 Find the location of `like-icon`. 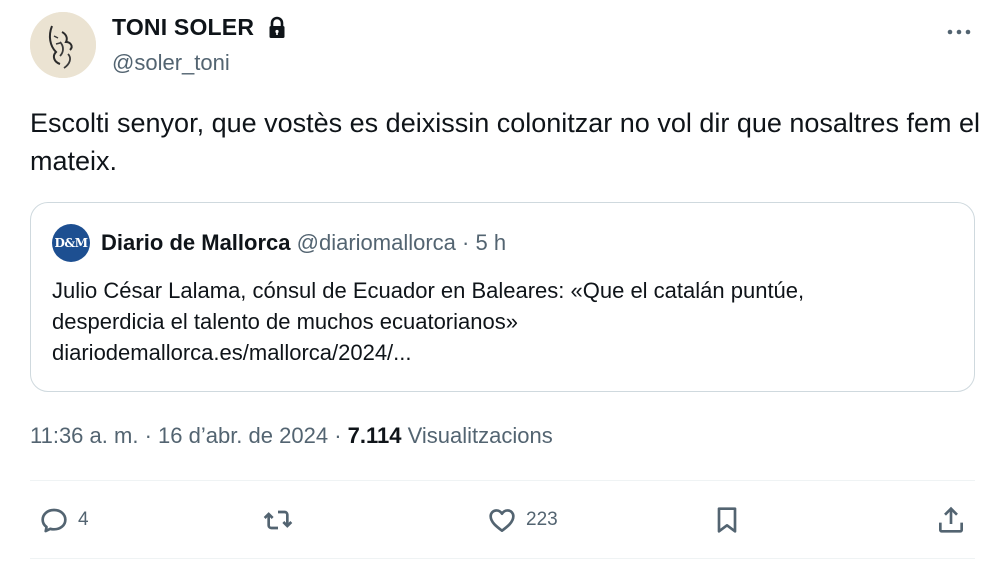

like-icon is located at coordinates (502, 520).